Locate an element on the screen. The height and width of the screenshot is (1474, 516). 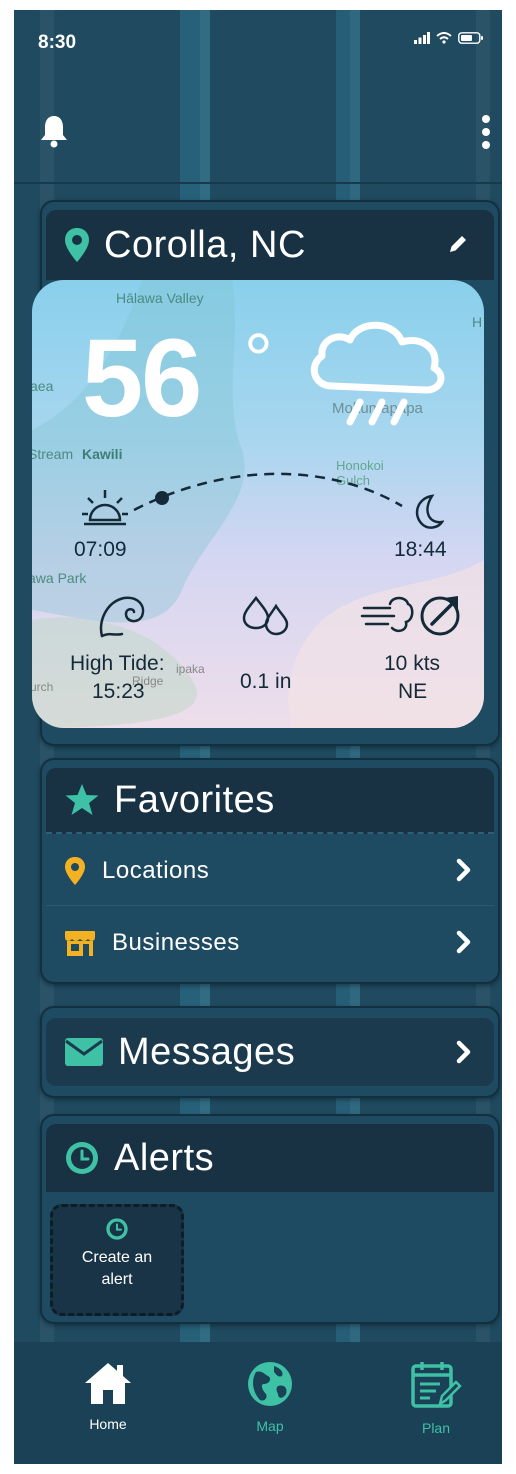
tide-time: 15:23 is located at coordinates (118, 691).